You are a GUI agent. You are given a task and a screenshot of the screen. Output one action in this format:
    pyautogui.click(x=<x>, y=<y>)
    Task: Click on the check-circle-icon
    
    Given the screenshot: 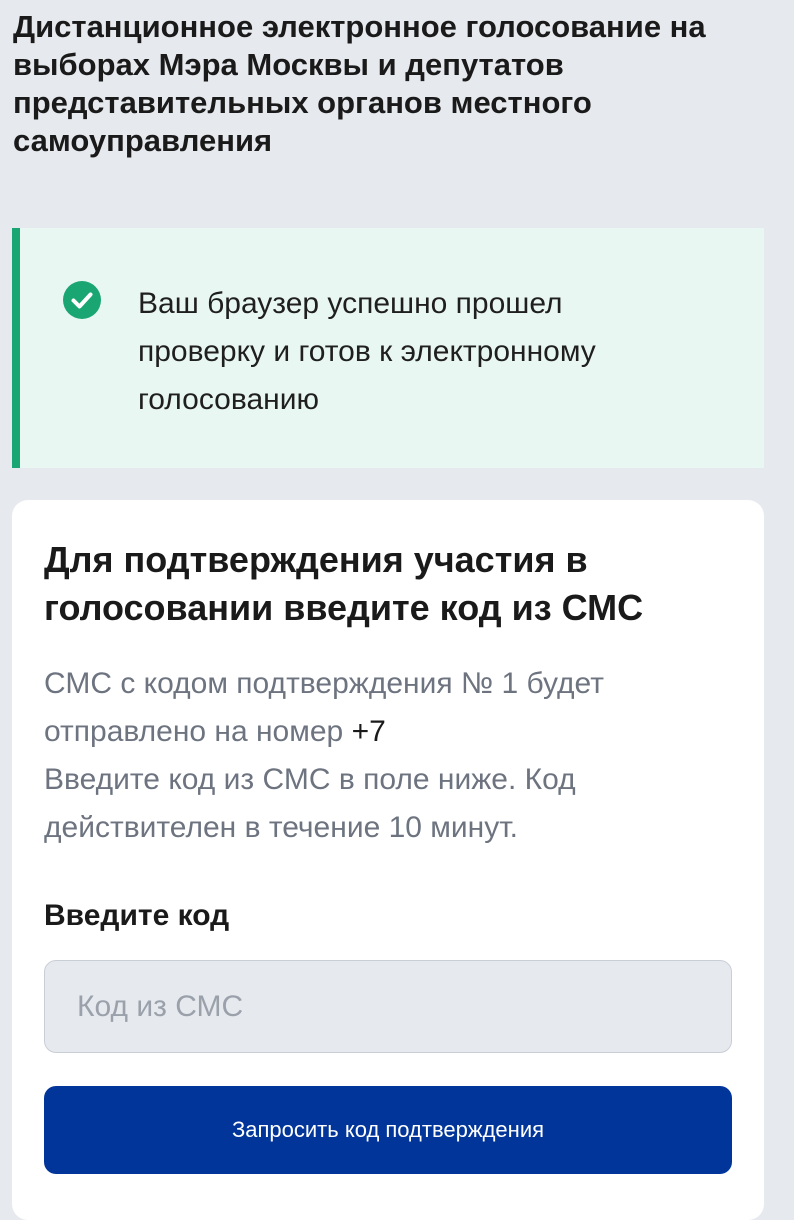 What is the action you would take?
    pyautogui.click(x=82, y=300)
    